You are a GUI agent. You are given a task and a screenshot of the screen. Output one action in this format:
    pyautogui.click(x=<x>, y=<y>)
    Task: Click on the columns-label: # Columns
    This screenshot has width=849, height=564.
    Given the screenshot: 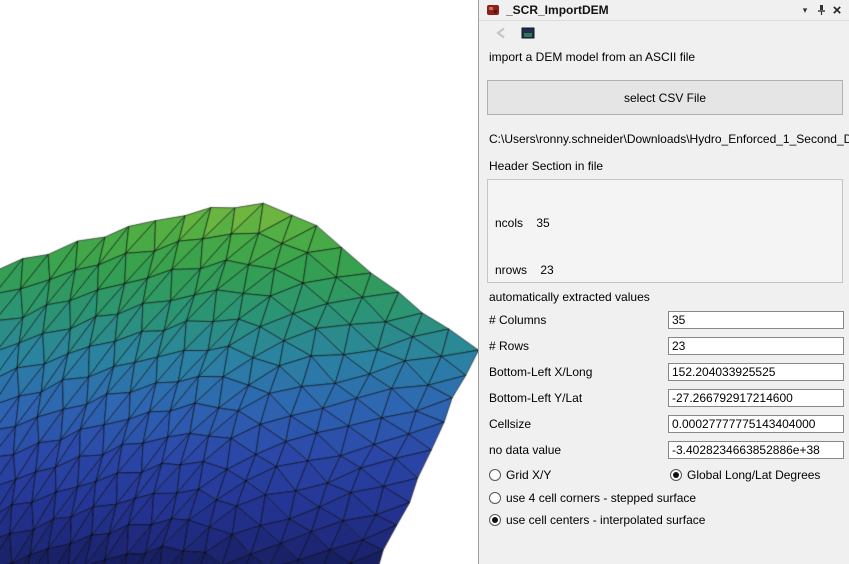 What is the action you would take?
    pyautogui.click(x=518, y=320)
    